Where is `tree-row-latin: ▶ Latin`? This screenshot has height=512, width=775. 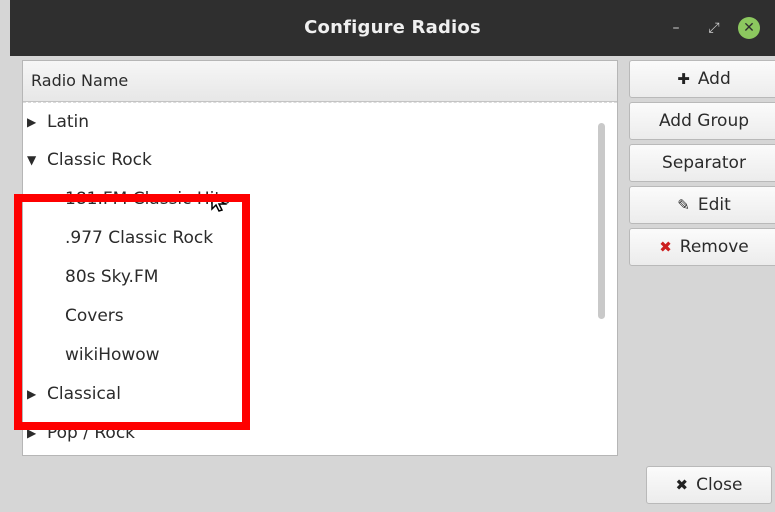
tree-row-latin: ▶ Latin is located at coordinates (313, 122).